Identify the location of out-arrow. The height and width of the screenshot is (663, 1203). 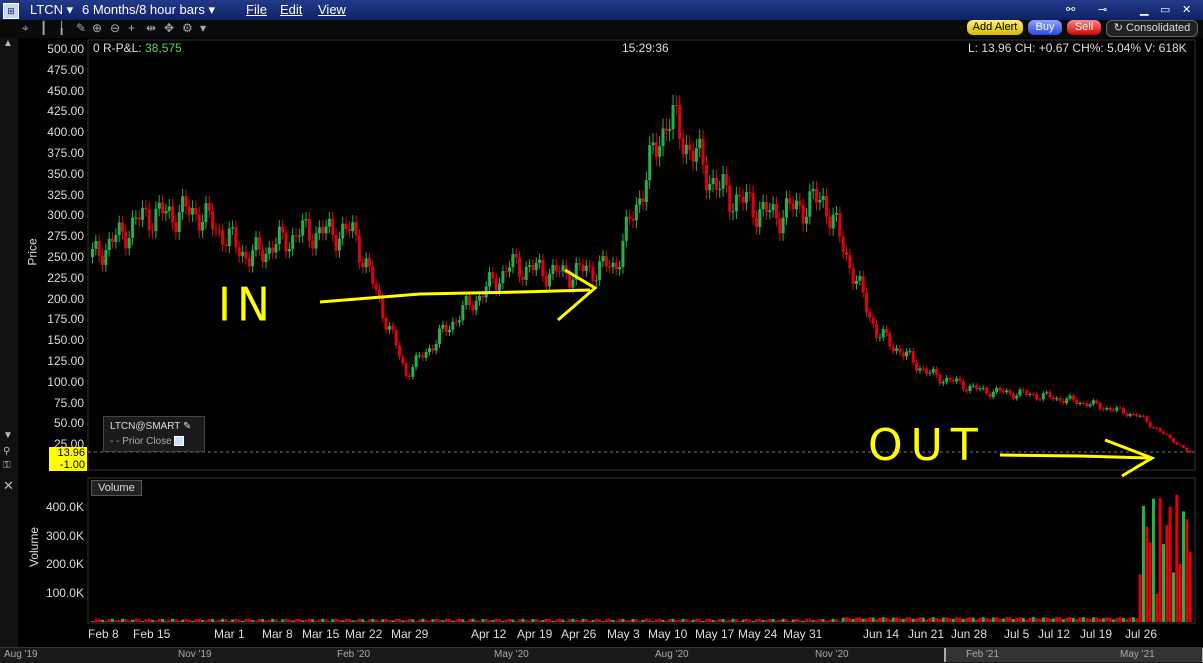
(1075, 456).